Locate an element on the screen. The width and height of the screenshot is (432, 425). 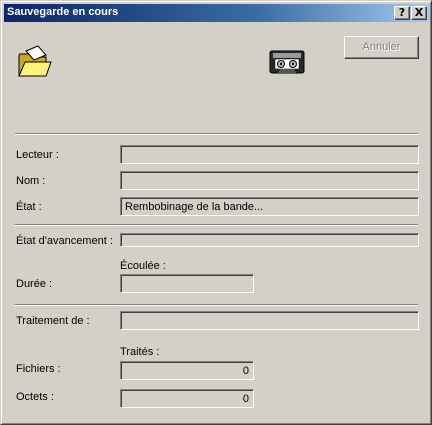
progress-bar is located at coordinates (269, 240).